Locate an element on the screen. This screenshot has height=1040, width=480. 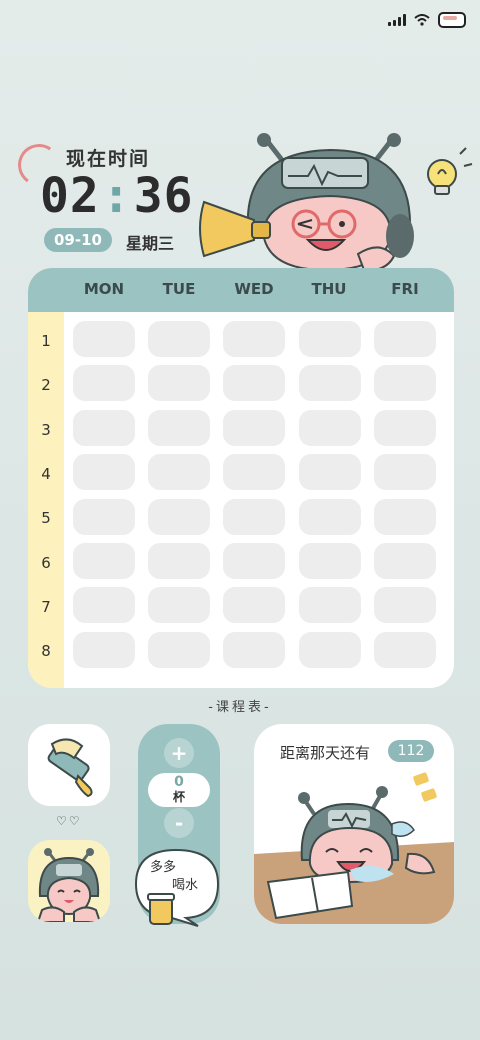
drink-water-bubble: 多多 喝水 is located at coordinates (177, 887).